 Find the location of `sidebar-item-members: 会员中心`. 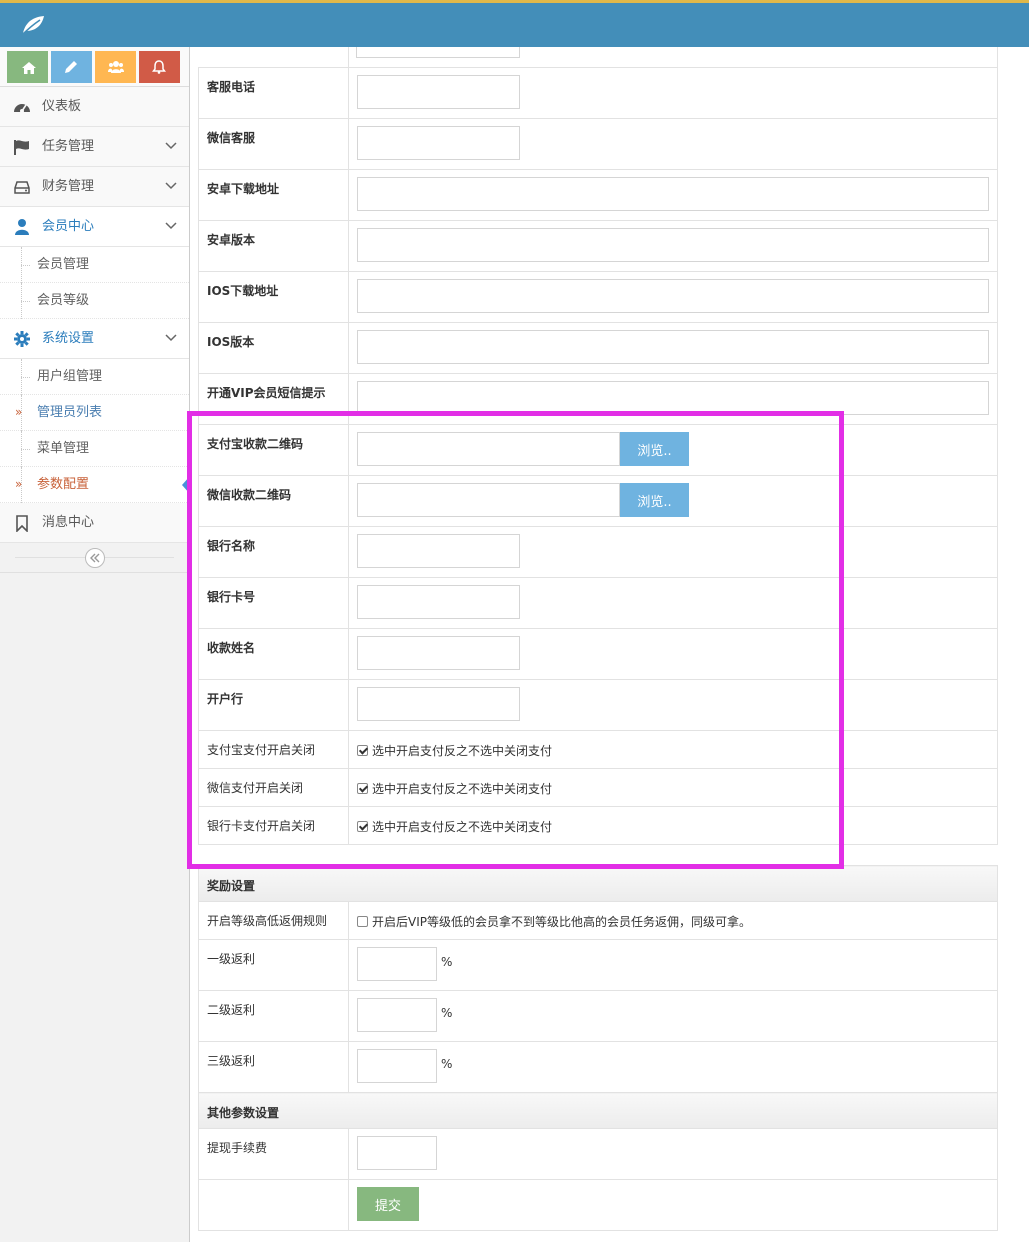

sidebar-item-members: 会员中心 is located at coordinates (94, 227).